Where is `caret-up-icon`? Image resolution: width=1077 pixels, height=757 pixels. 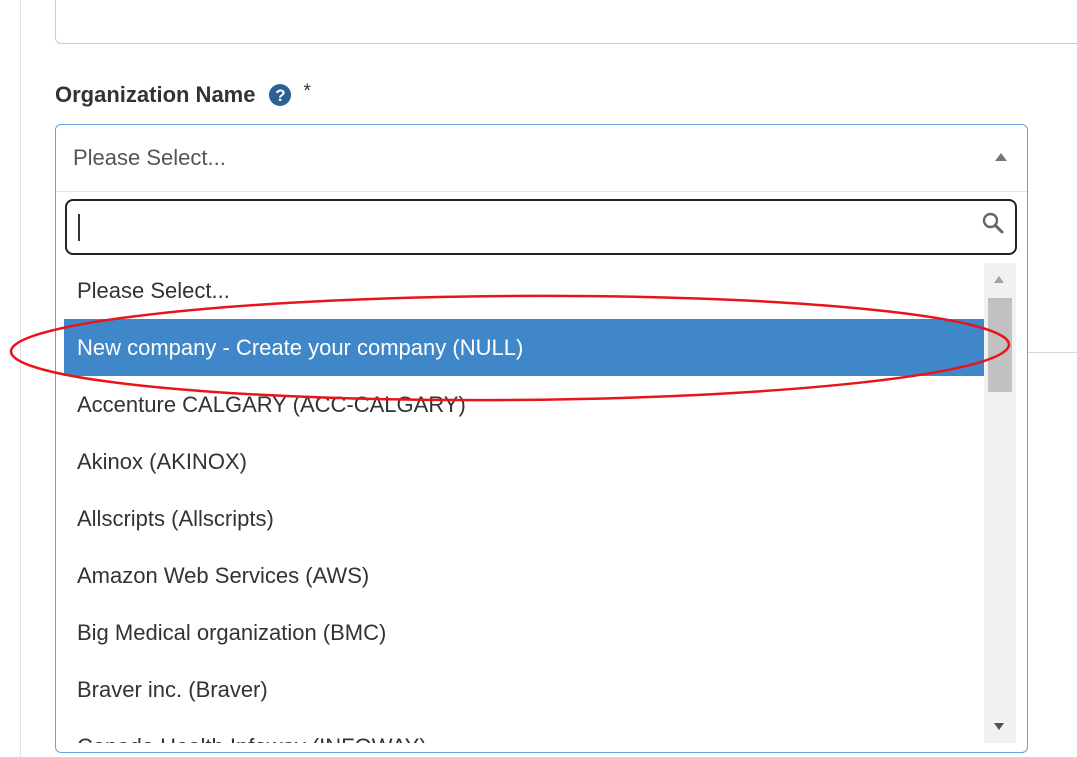 caret-up-icon is located at coordinates (1001, 157).